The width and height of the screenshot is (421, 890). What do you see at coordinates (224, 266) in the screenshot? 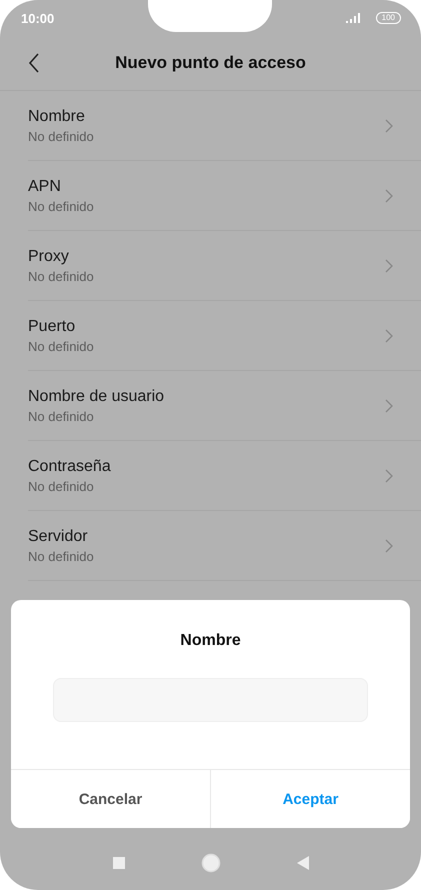
I see `settings-item: Proxy No definido` at bounding box center [224, 266].